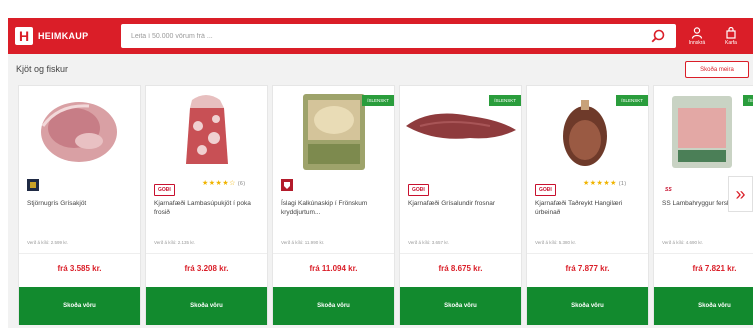  What do you see at coordinates (589, 208) in the screenshot?
I see `product-name: Kjarnafæði Taðreykt Hangilæri úrbeinað` at bounding box center [589, 208].